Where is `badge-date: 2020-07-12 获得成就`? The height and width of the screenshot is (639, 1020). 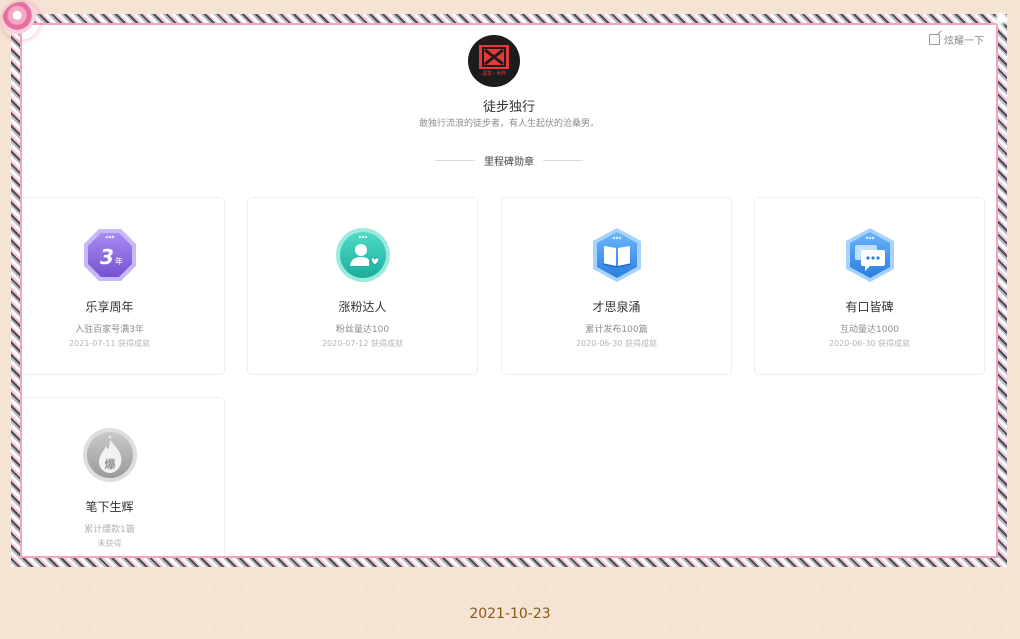
badge-date: 2020-07-12 获得成就 is located at coordinates (362, 343).